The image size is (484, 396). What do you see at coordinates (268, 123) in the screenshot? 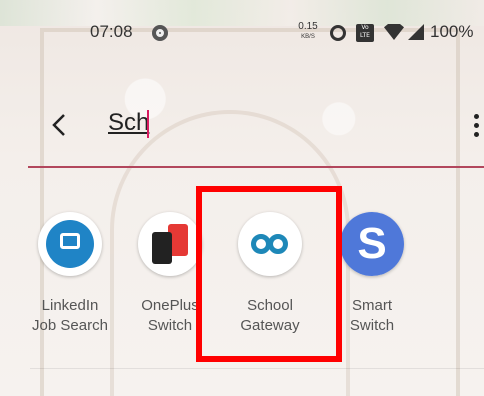
I see `search-input` at bounding box center [268, 123].